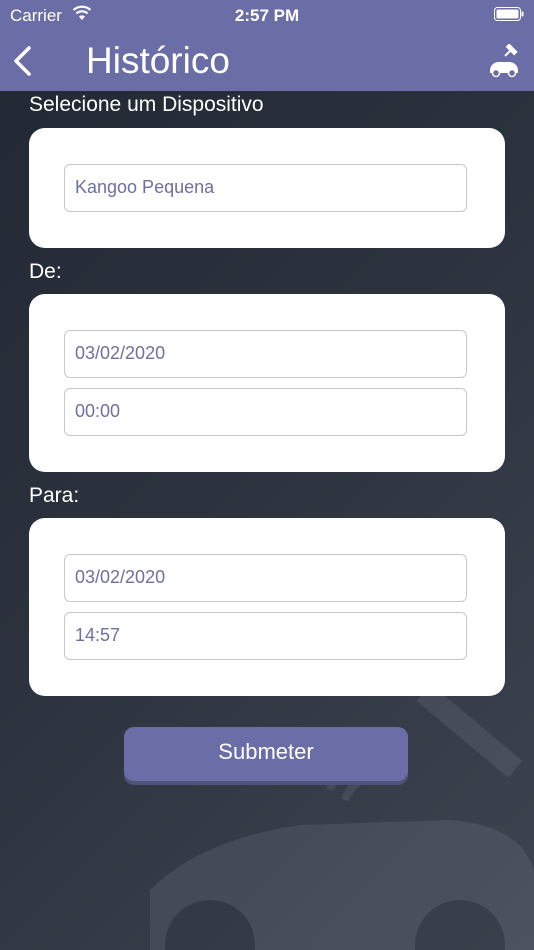 The height and width of the screenshot is (950, 534). I want to click on to-section-label: Para:, so click(54, 495).